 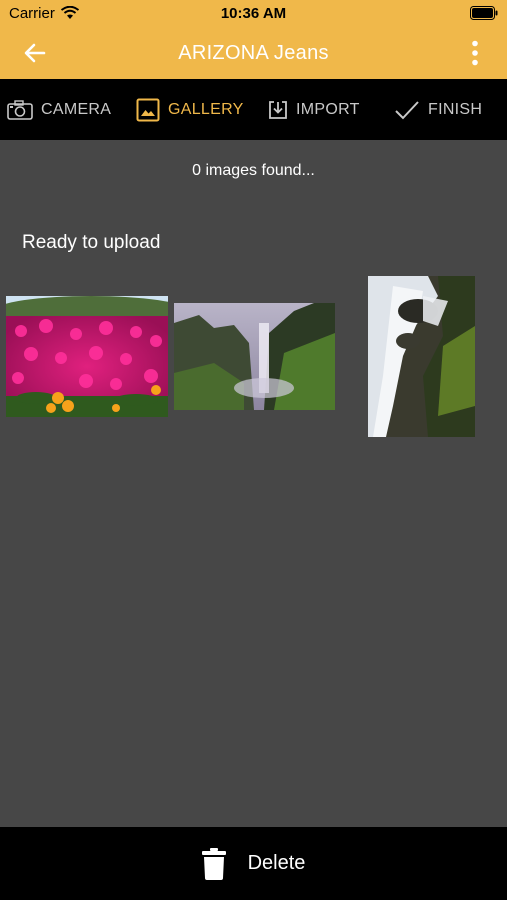 I want to click on clock: 10:36 AM, so click(x=253, y=13).